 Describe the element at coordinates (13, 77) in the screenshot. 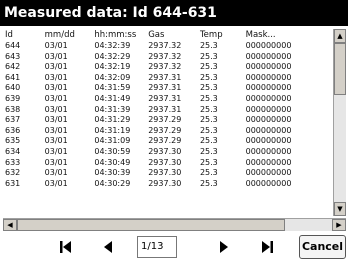

I see `cell-id: 641` at that location.